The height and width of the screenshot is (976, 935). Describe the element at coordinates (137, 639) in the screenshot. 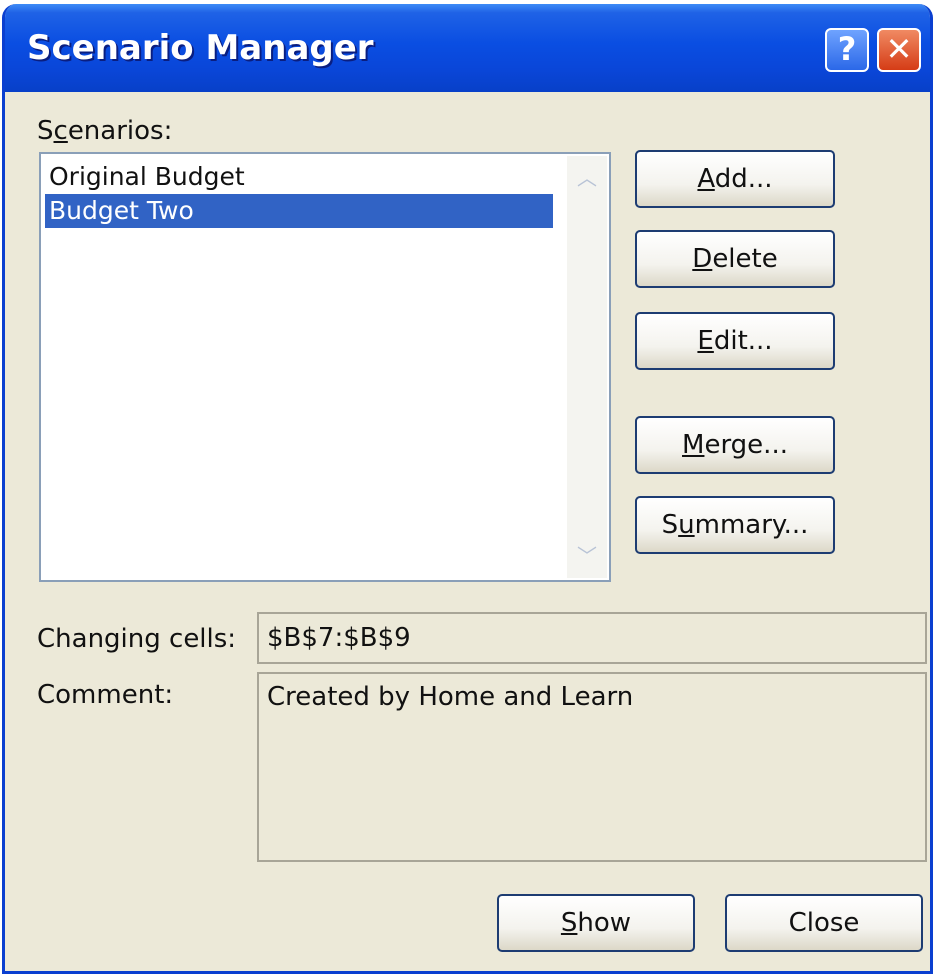

I see `changing-cells-label: Changing cells:` at that location.